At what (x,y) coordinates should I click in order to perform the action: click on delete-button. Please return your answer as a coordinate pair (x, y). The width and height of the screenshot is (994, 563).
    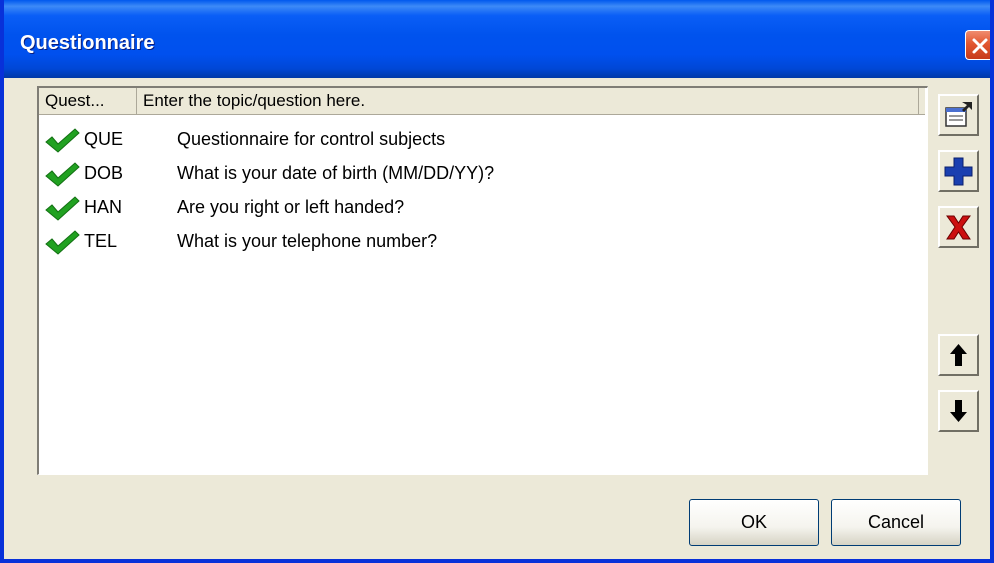
    Looking at the image, I should click on (958, 227).